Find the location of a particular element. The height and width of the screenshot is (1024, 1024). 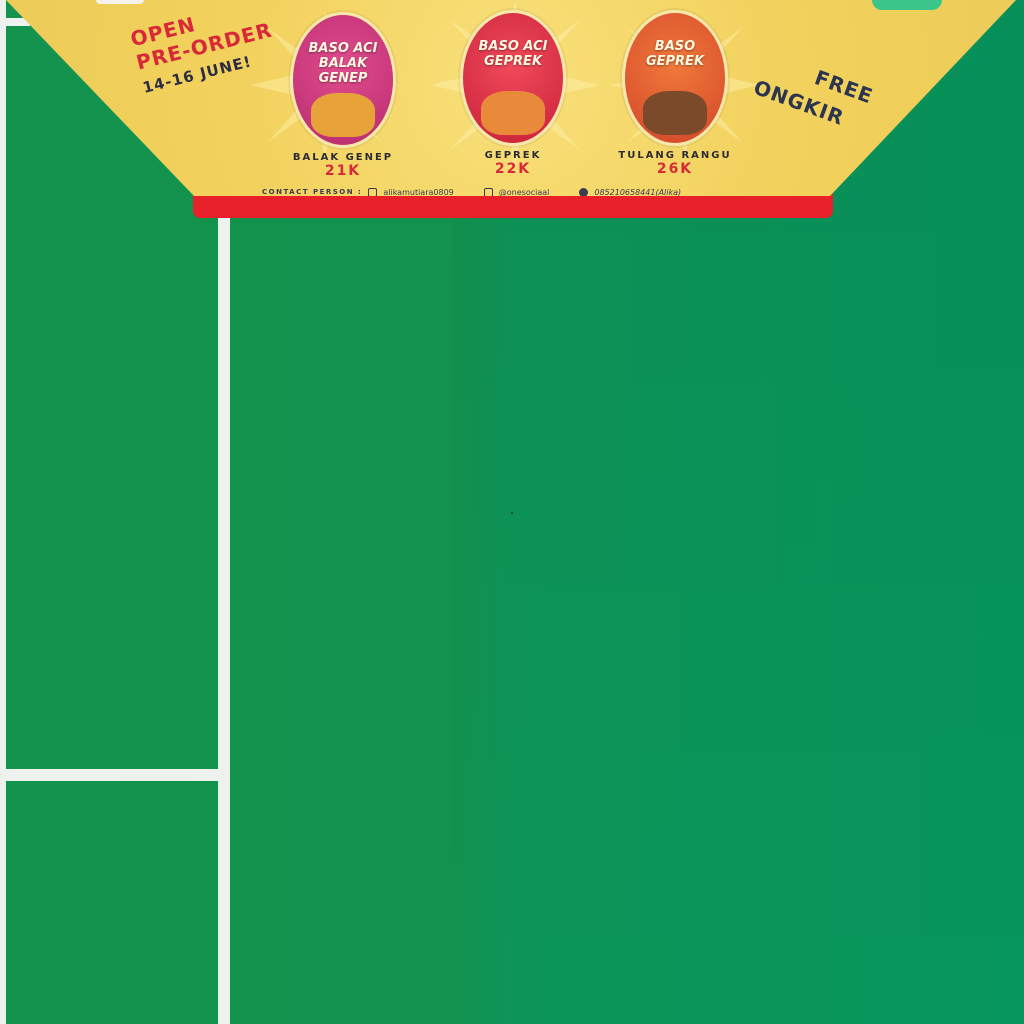

contact-instagram-2: @onesociaal is located at coordinates (524, 192).